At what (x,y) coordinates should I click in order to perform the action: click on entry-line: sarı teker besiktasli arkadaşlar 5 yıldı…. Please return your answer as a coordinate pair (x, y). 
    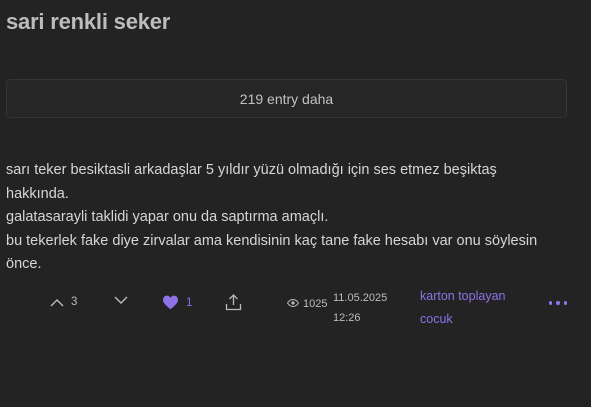
    Looking at the image, I should click on (251, 182).